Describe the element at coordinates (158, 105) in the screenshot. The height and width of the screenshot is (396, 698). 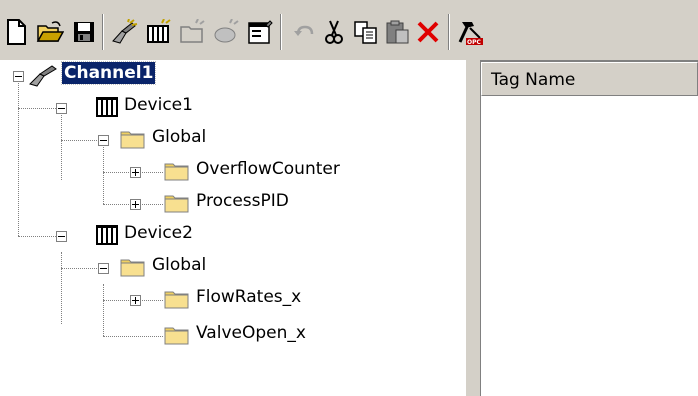
I see `tree-node-device1: Device1` at that location.